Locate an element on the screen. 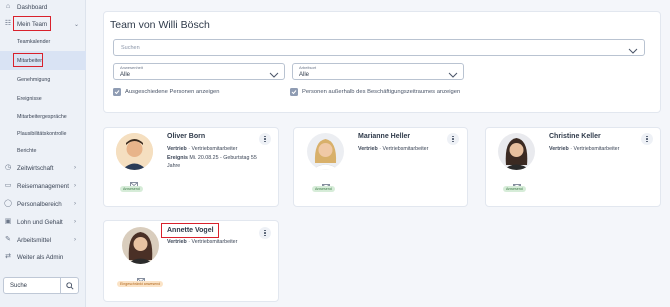  suitcase-icon: ▭ is located at coordinates (8, 185).